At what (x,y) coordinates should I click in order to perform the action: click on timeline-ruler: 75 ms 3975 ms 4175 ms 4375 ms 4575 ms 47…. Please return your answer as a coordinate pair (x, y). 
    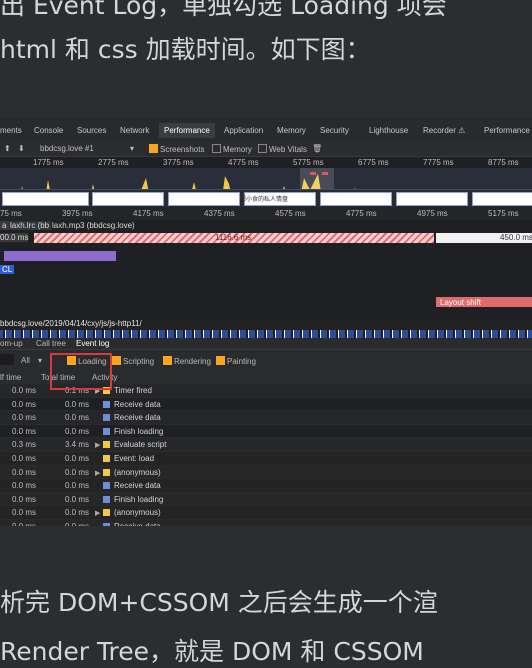
    Looking at the image, I should click on (266, 214).